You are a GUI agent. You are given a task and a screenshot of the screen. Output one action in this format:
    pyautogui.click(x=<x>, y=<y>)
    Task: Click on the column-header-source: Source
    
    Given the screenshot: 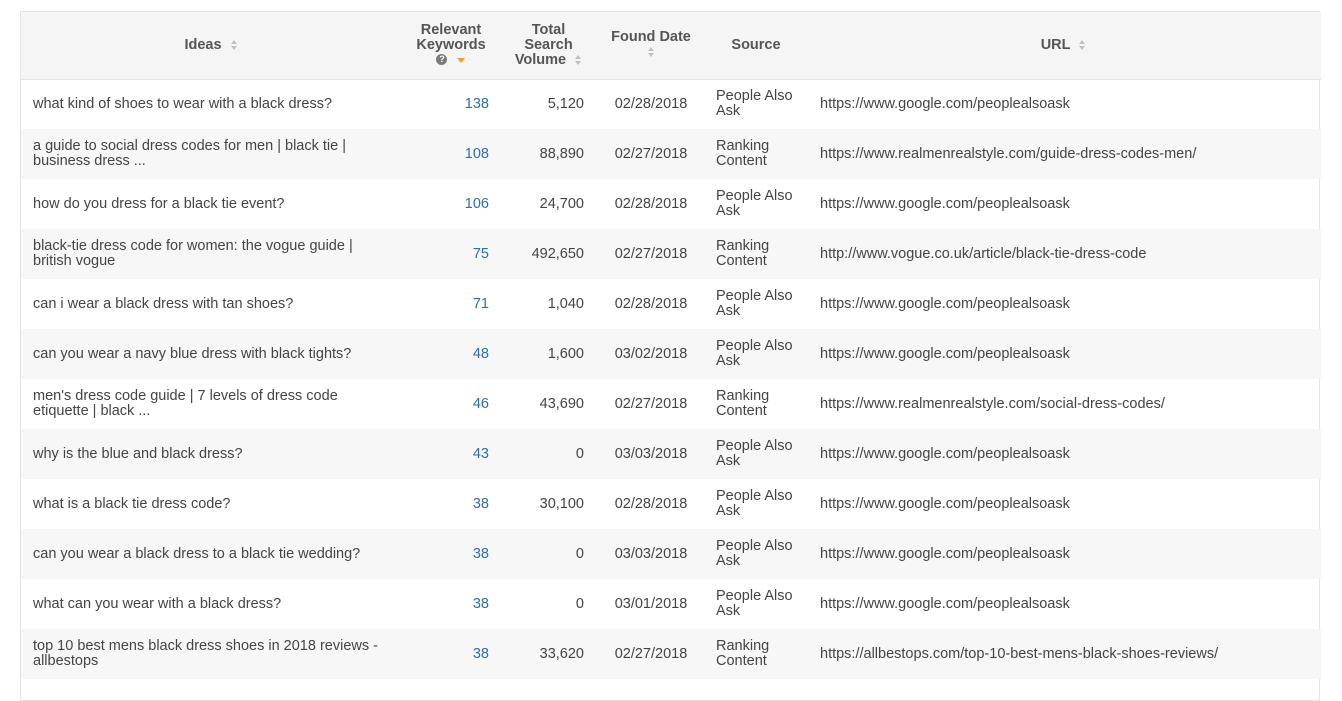 What is the action you would take?
    pyautogui.click(x=756, y=46)
    